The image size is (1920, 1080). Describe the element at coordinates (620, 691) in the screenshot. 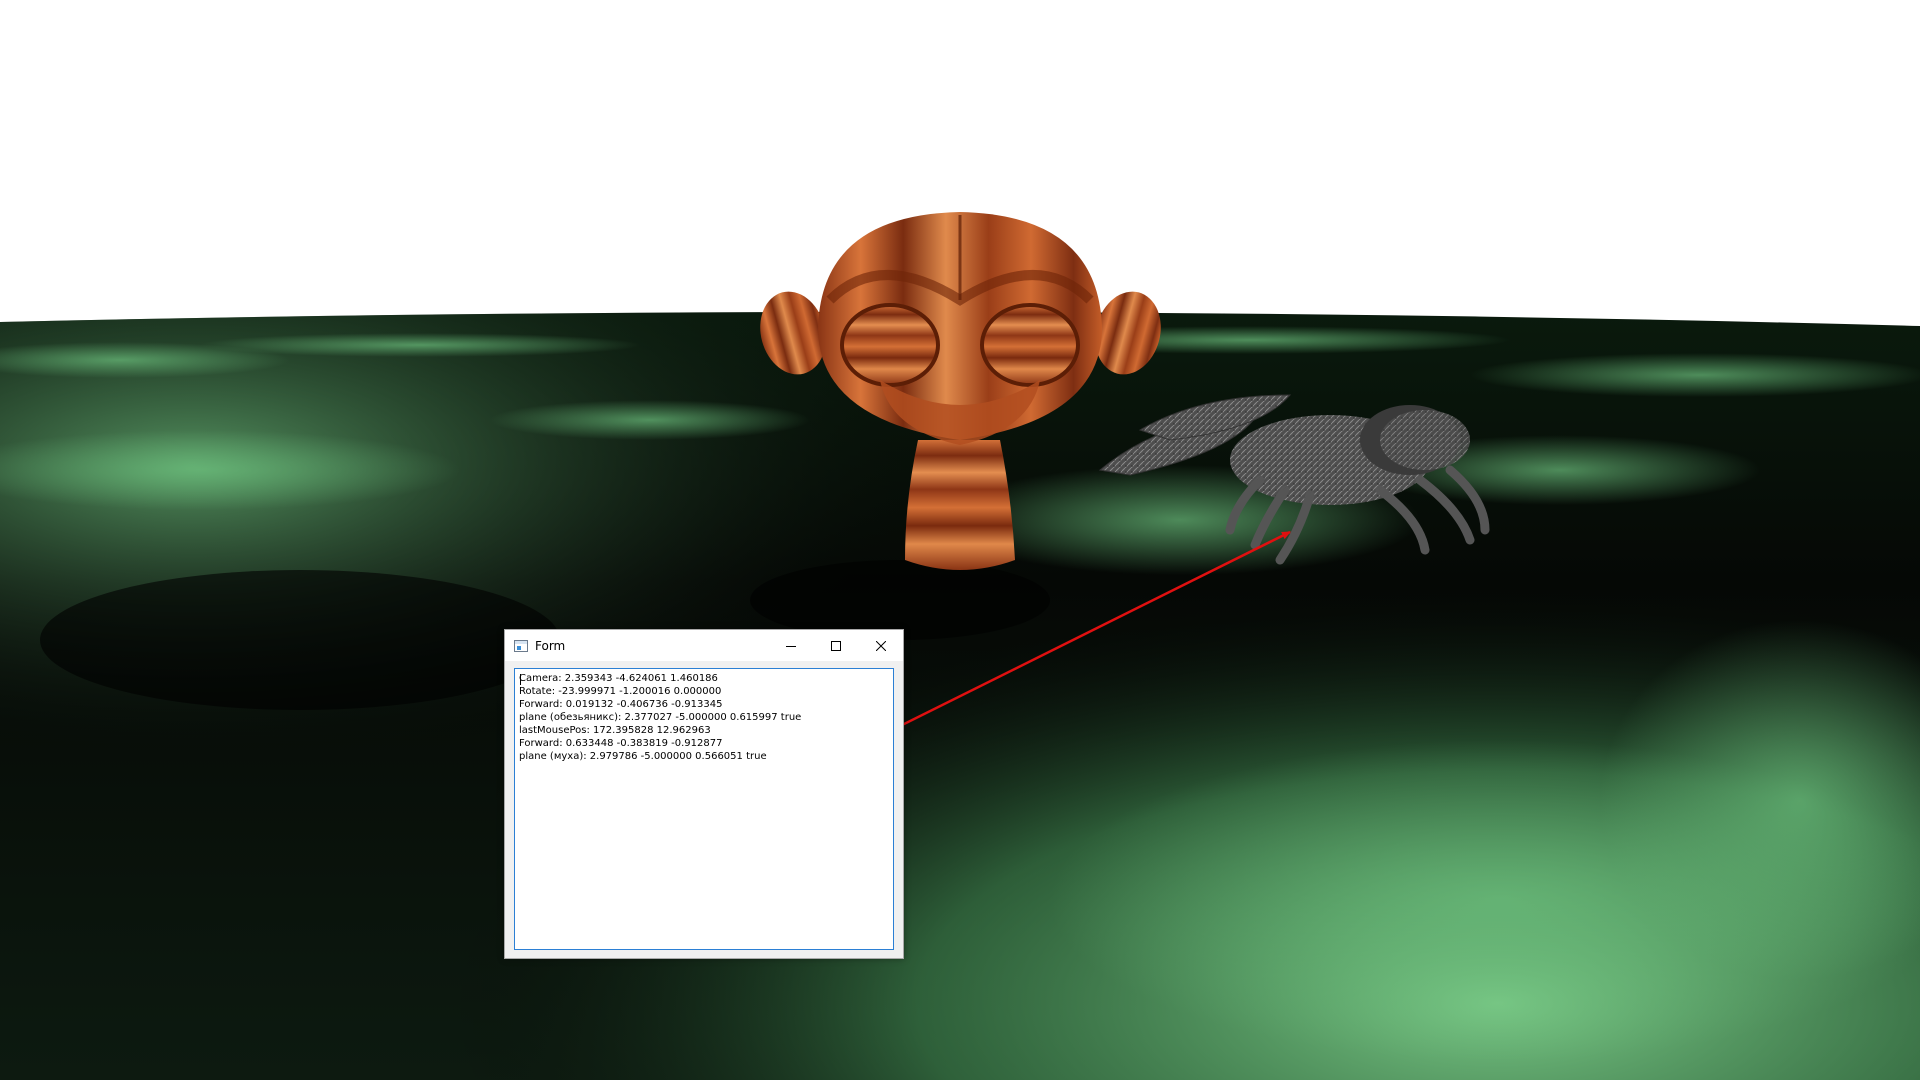

I see `log-line: Rotate: -23.999971 -1.200016 0.000000` at that location.